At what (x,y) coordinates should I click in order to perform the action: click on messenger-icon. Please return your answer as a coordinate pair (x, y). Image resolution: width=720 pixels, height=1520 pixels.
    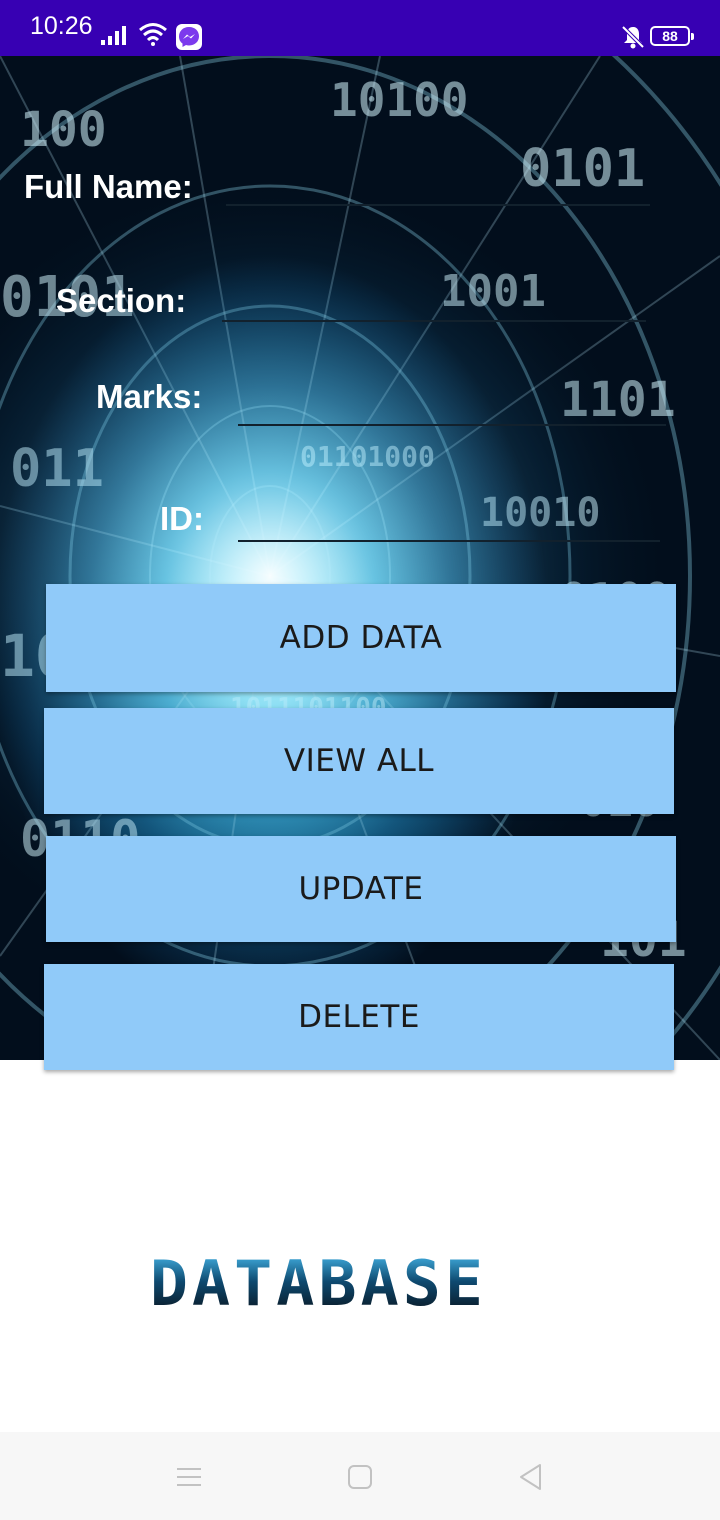
    Looking at the image, I should click on (189, 37).